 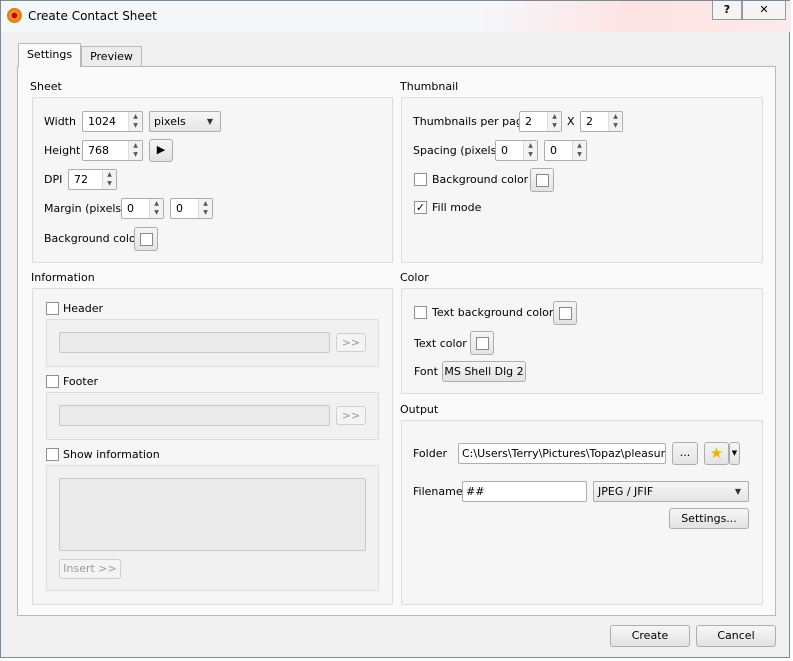 What do you see at coordinates (430, 453) in the screenshot?
I see `folder-label: Folder` at bounding box center [430, 453].